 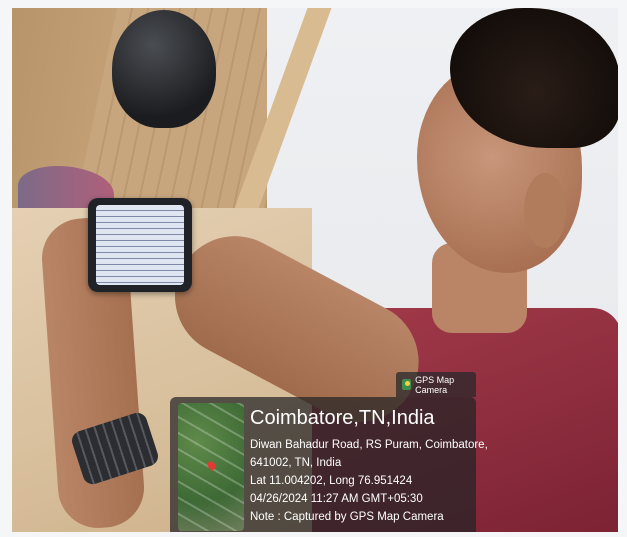 What do you see at coordinates (164, 69) in the screenshot?
I see `black-helmet` at bounding box center [164, 69].